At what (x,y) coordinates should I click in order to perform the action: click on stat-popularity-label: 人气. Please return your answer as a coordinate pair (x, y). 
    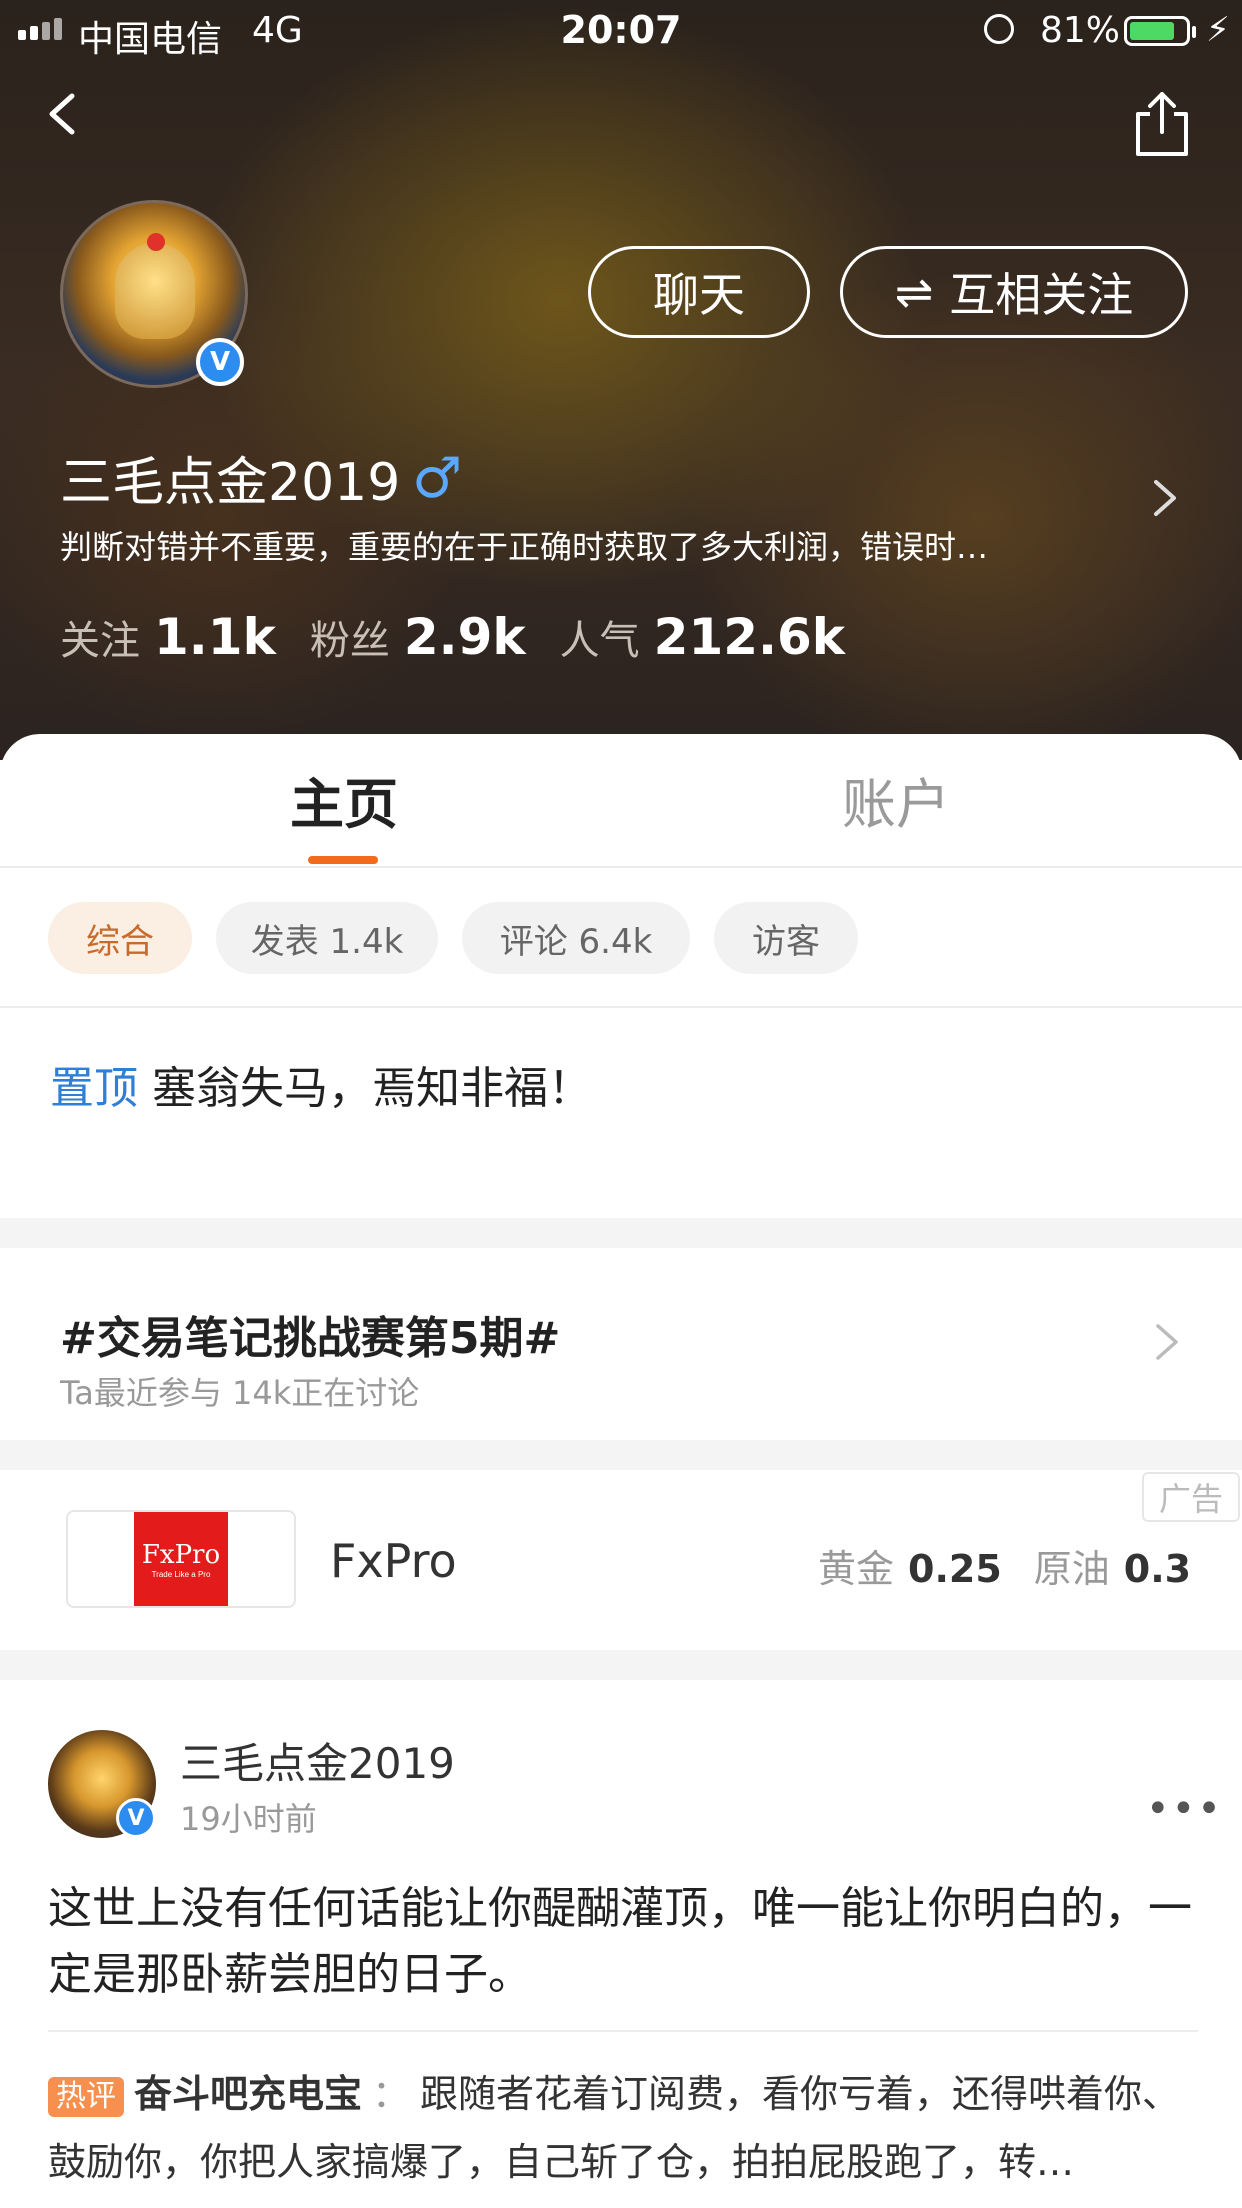
    Looking at the image, I should click on (599, 641).